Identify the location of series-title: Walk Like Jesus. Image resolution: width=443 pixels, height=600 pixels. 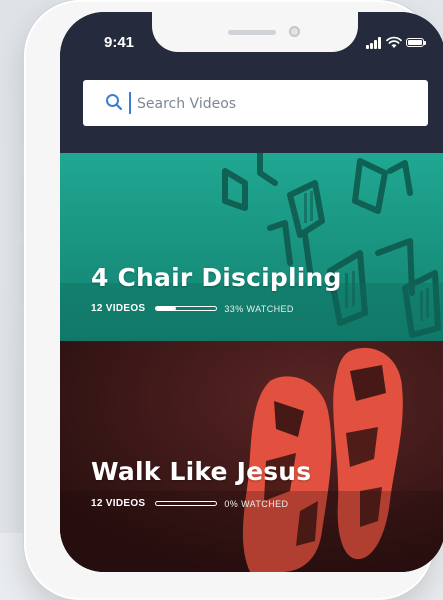
(201, 471).